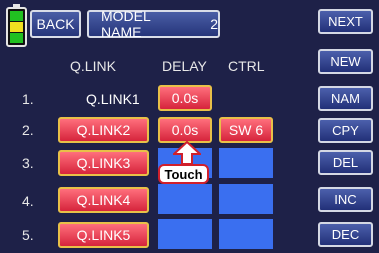 This screenshot has height=253, width=379. What do you see at coordinates (345, 130) in the screenshot?
I see `copy-button: CPY` at bounding box center [345, 130].